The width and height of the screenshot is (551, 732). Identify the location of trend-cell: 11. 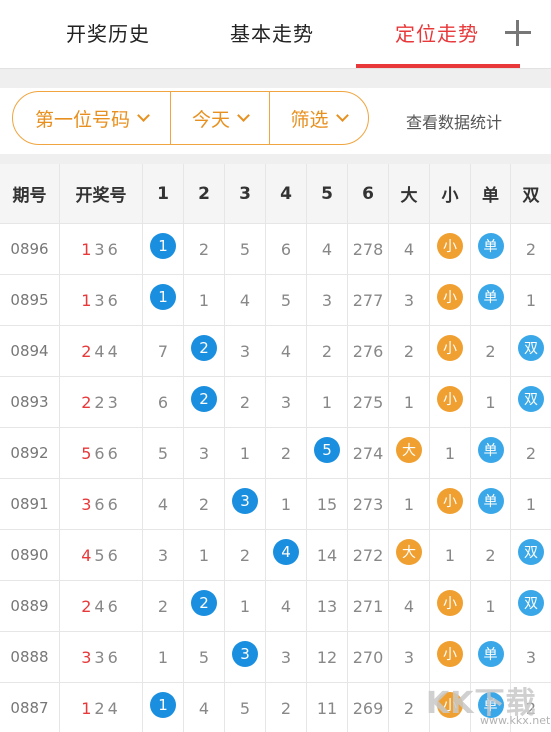
(327, 707).